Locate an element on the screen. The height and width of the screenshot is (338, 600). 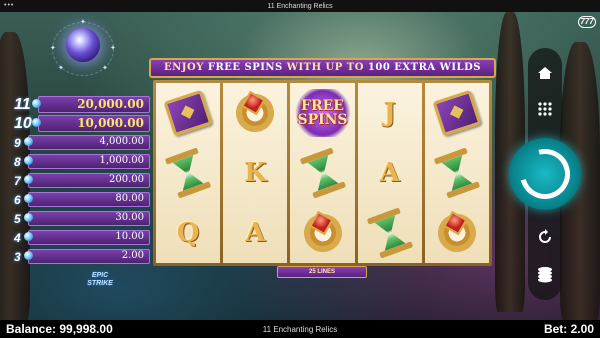
paytable-count: 9 is located at coordinates (17, 143).